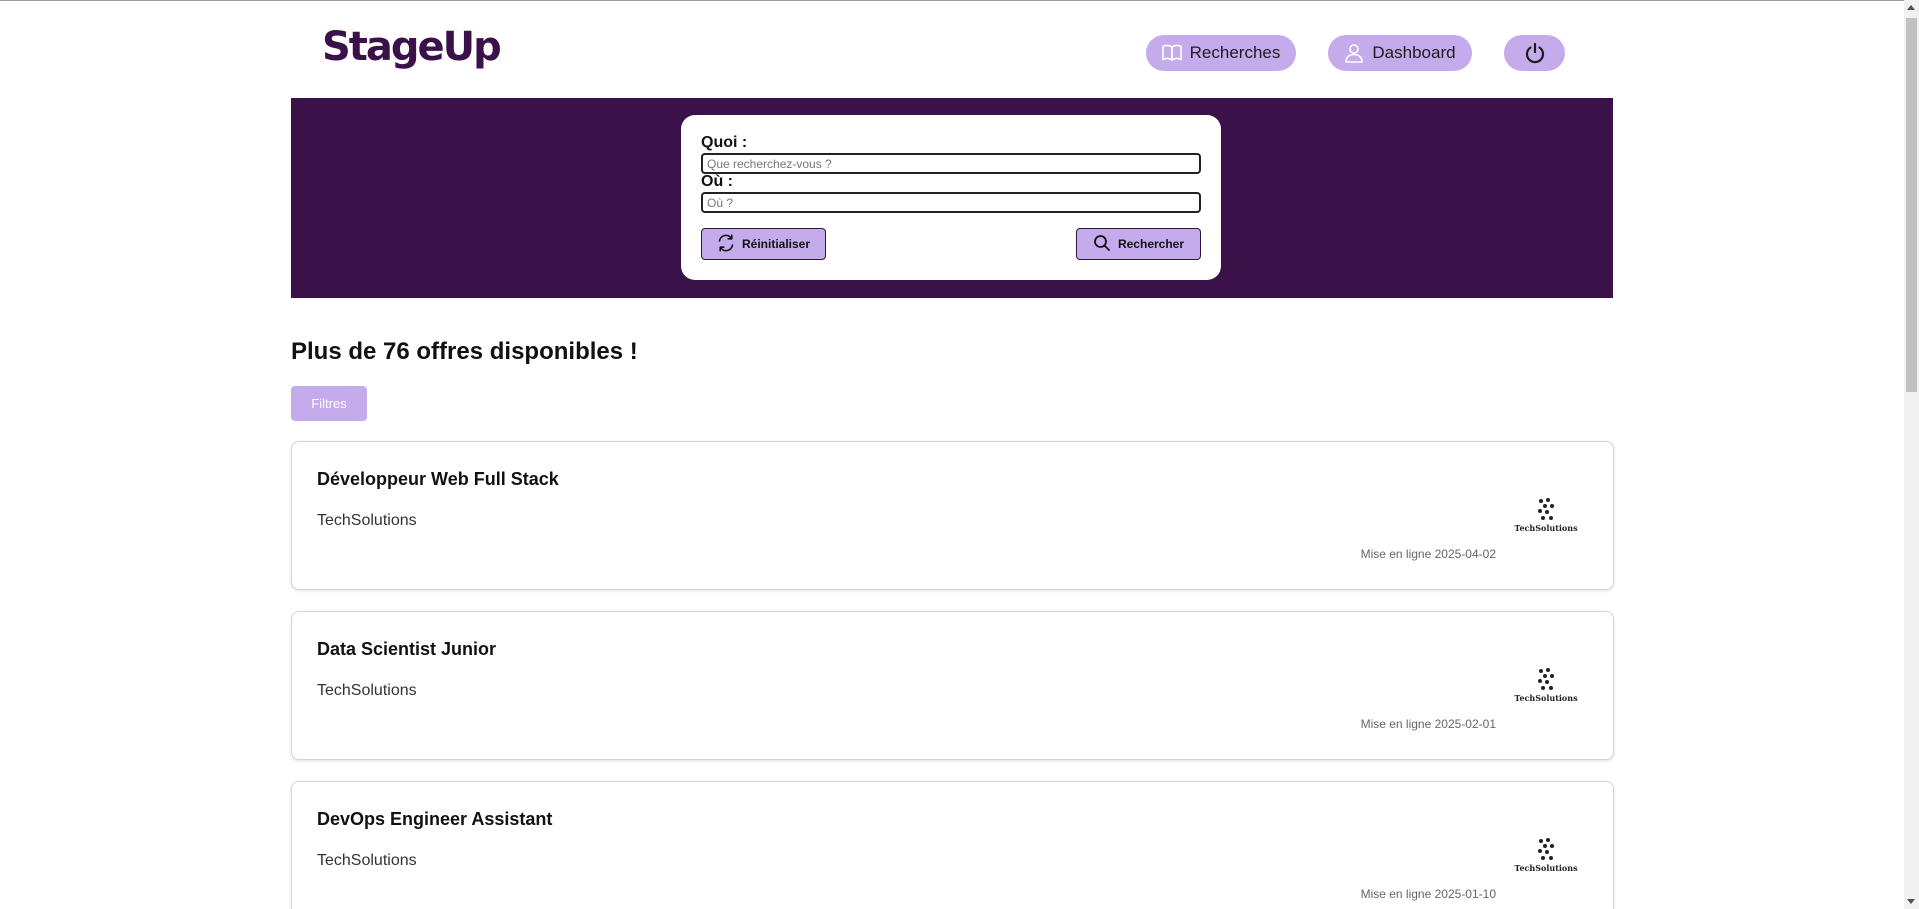 The height and width of the screenshot is (909, 1919). Describe the element at coordinates (959, 0) in the screenshot. I see `window-top-border` at that location.